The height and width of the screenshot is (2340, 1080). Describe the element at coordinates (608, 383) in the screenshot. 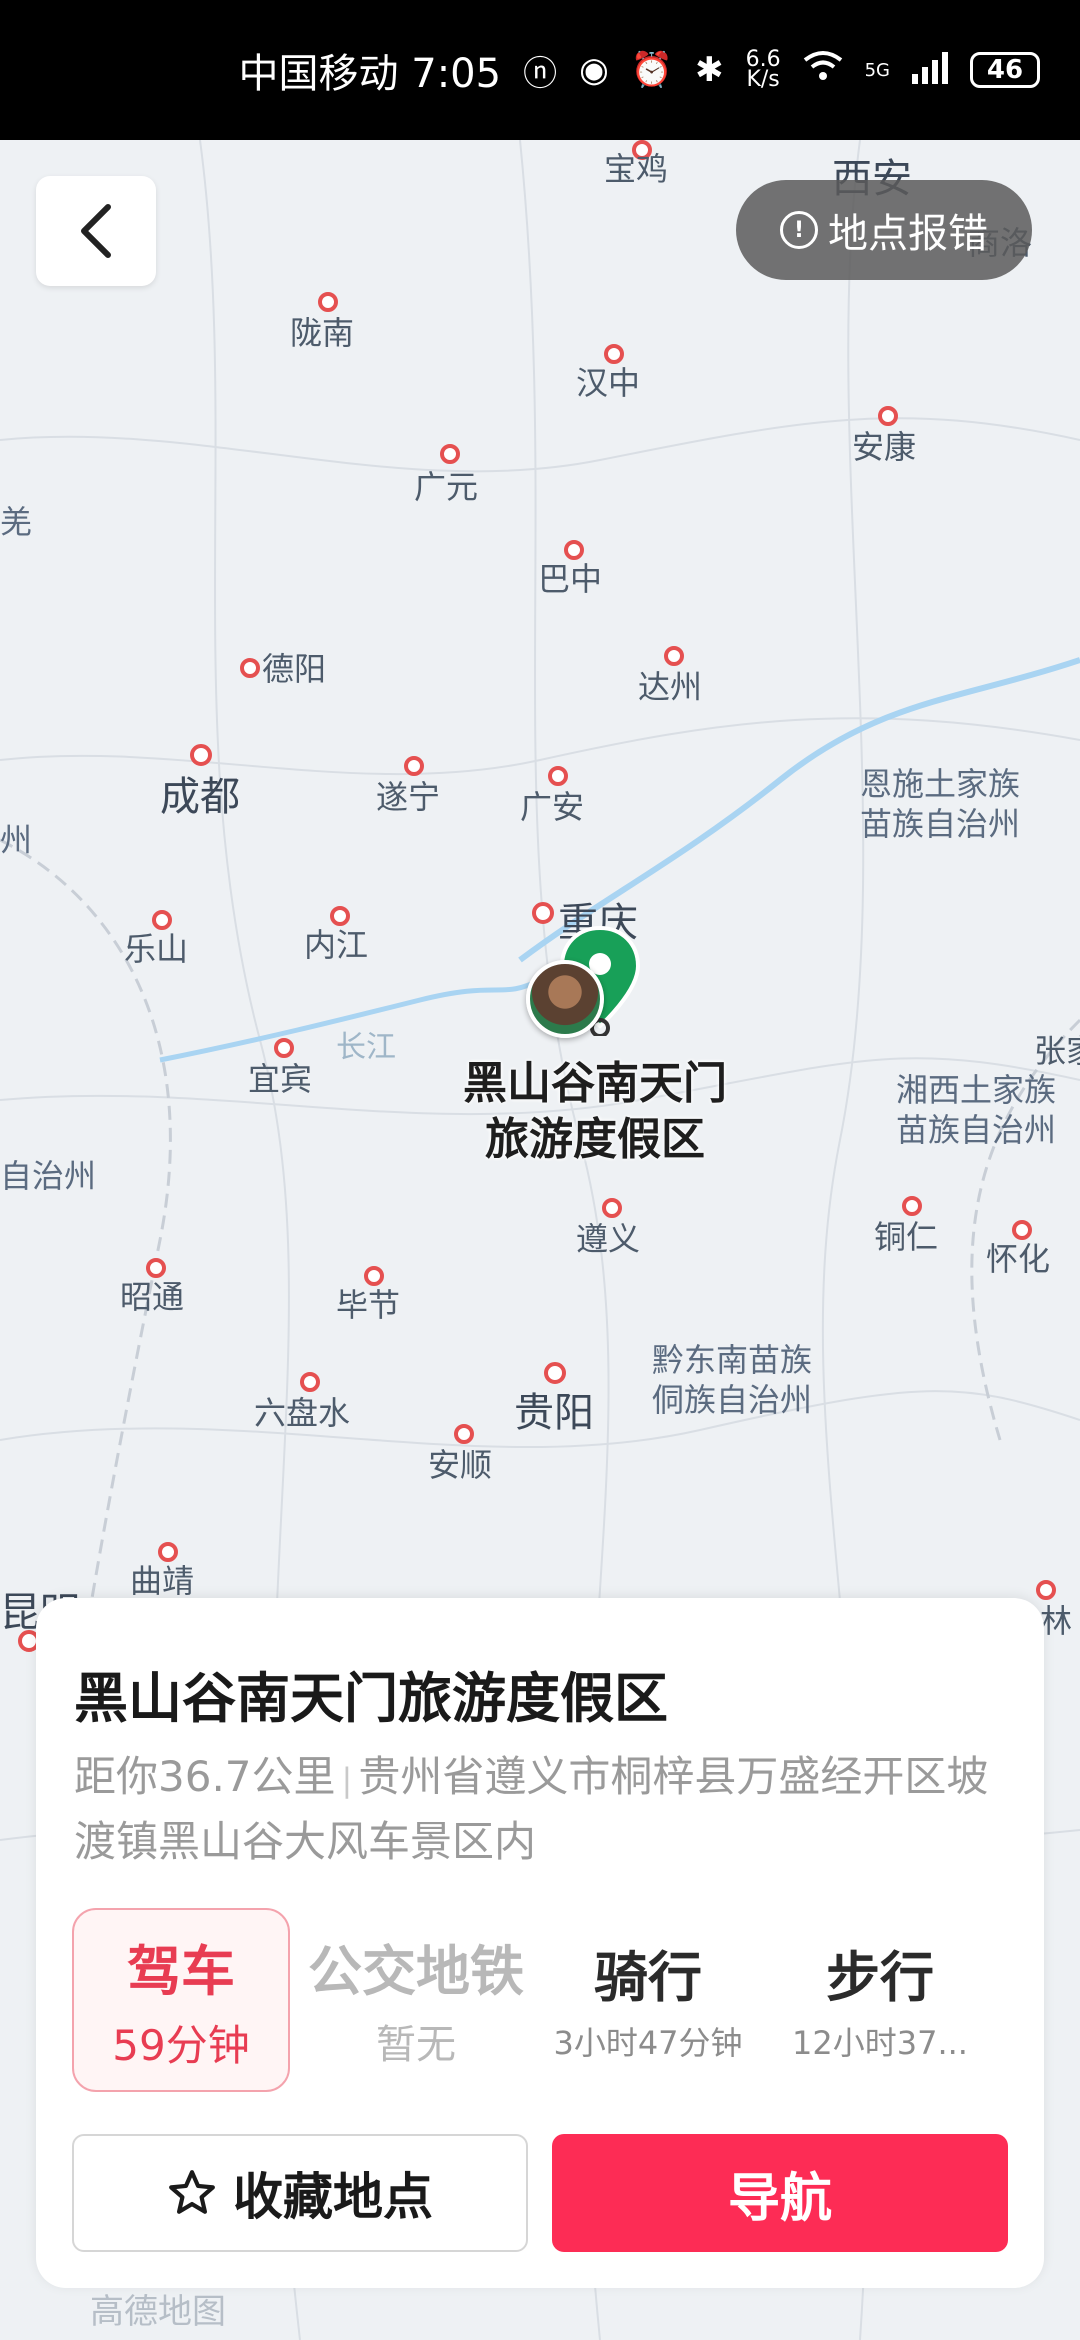

I see `city-label: 汉中` at that location.